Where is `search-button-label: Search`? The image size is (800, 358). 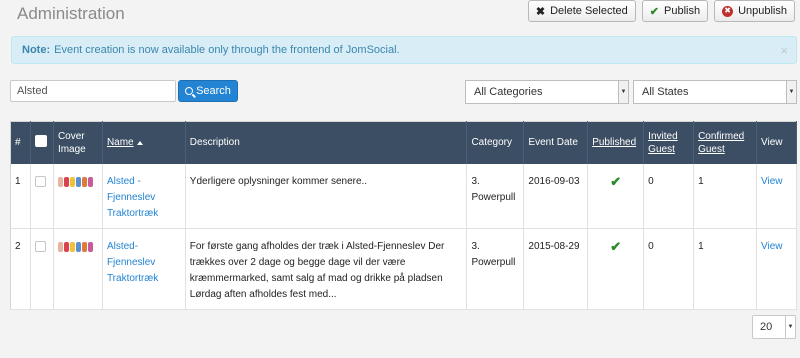
search-button-label: Search is located at coordinates (213, 91).